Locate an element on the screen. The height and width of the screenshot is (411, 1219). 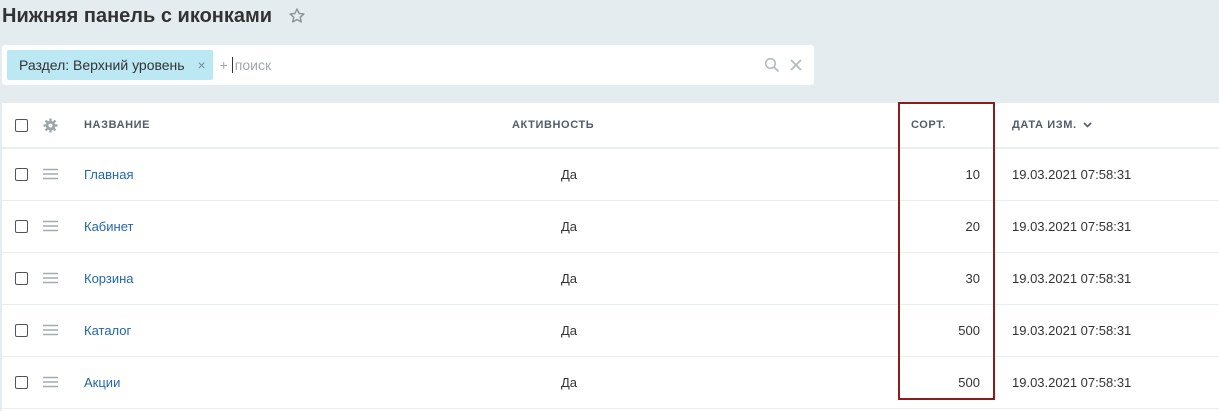
table-row: Главная Да 10 19.03.2021 07:58:31 is located at coordinates (610, 175).